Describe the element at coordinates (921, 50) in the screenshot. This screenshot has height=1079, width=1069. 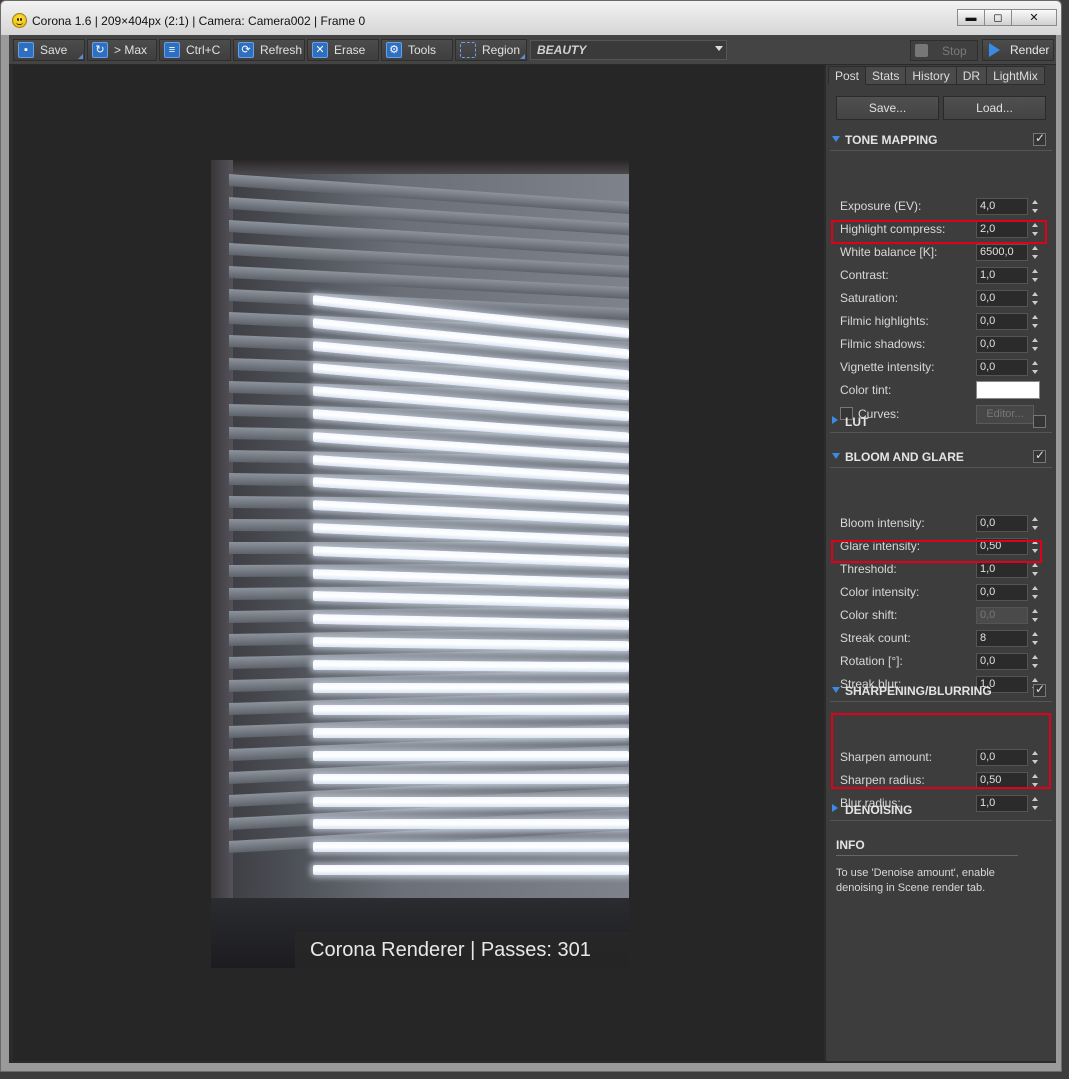
I see `stop-icon` at that location.